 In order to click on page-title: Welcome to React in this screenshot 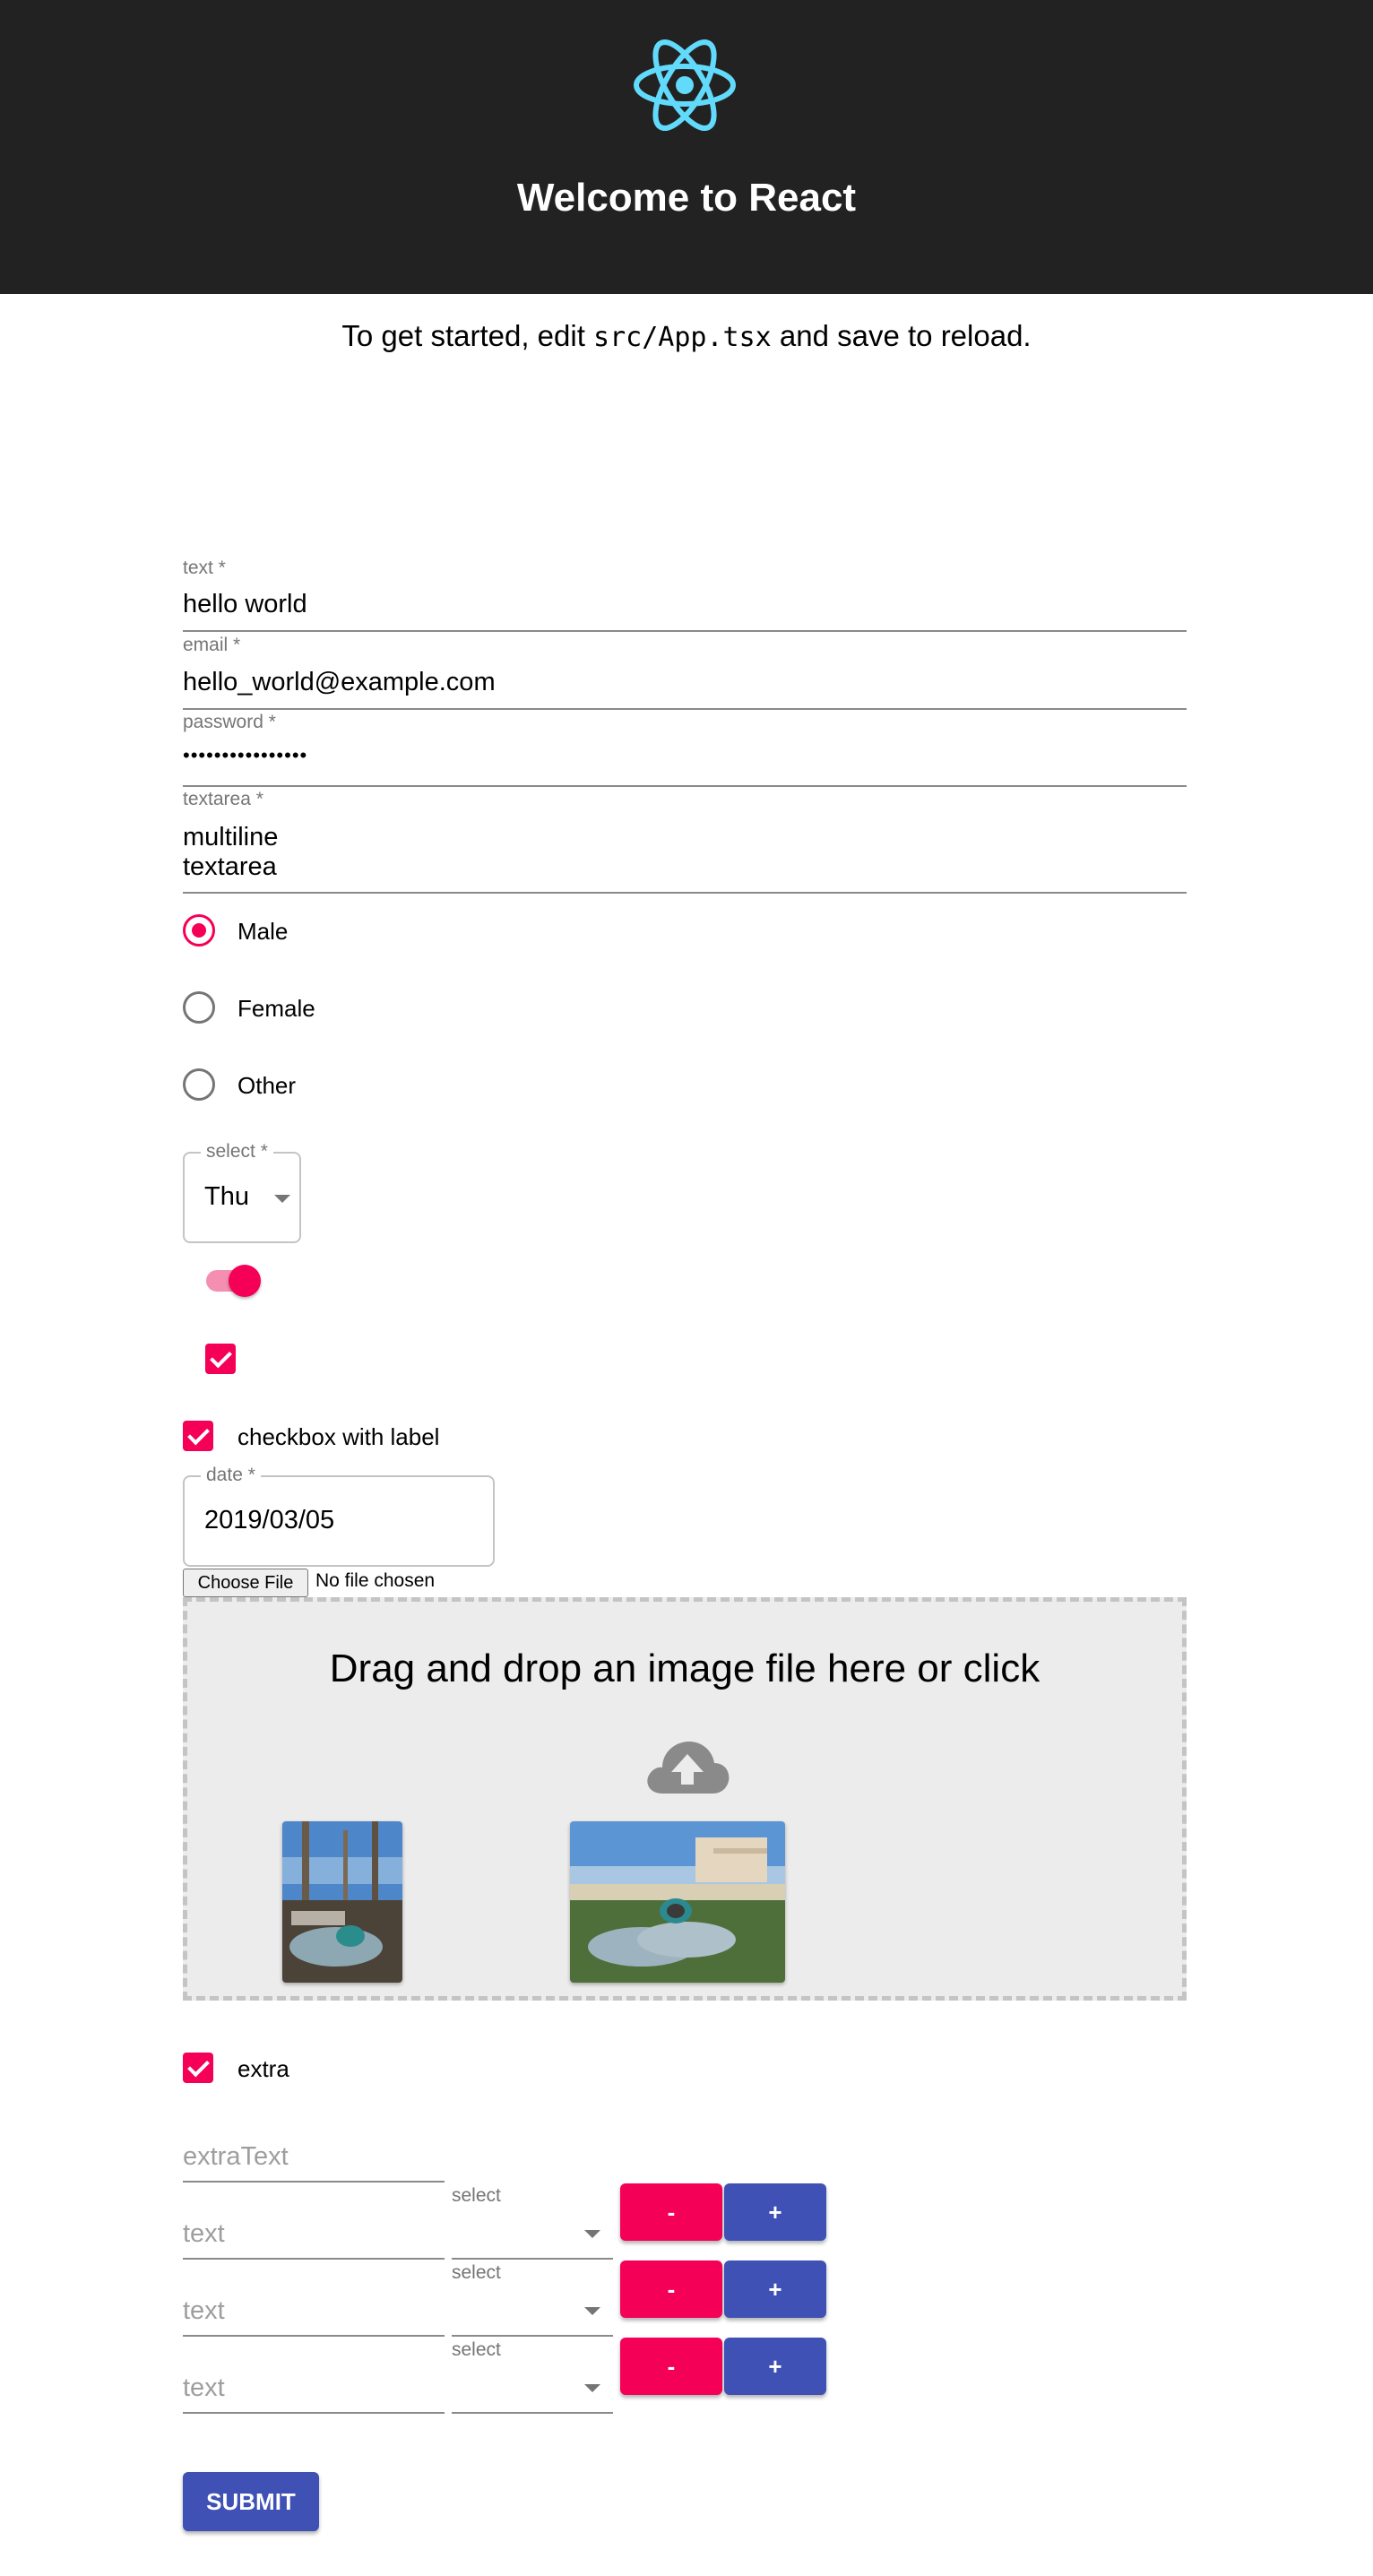, I will do `click(686, 198)`.